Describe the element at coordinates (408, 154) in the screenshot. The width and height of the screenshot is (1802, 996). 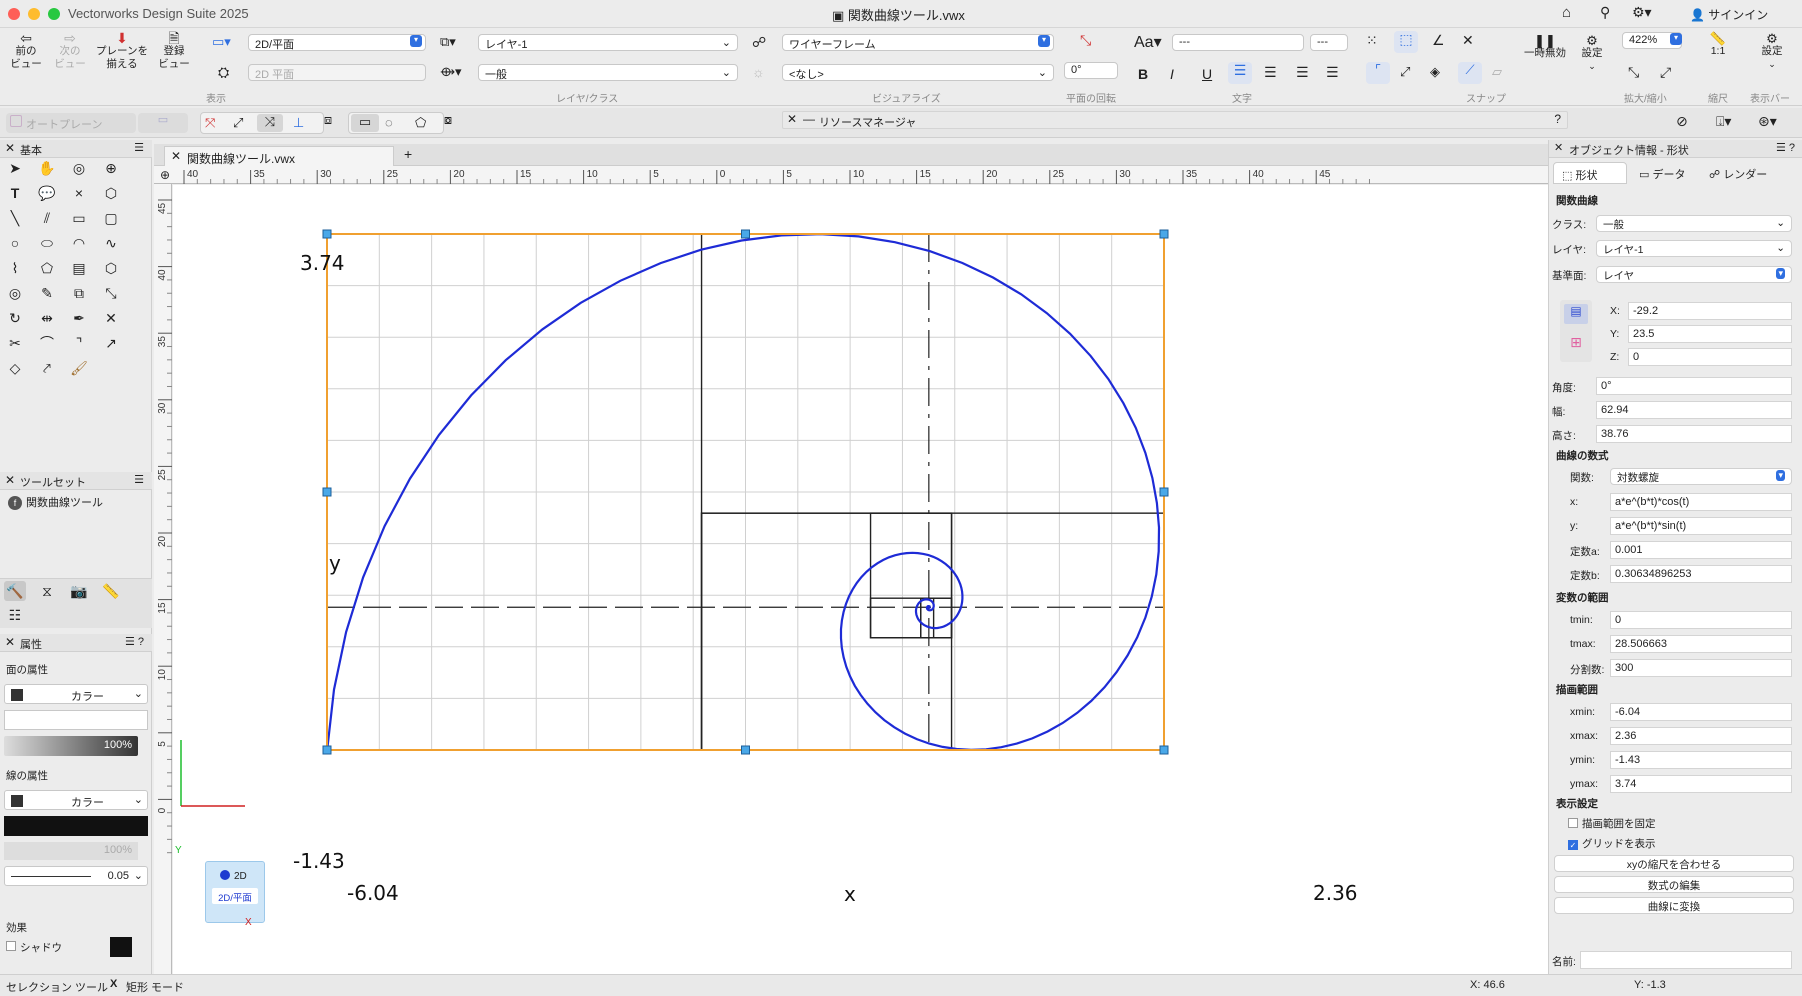
I see `new-tab-button: +` at that location.